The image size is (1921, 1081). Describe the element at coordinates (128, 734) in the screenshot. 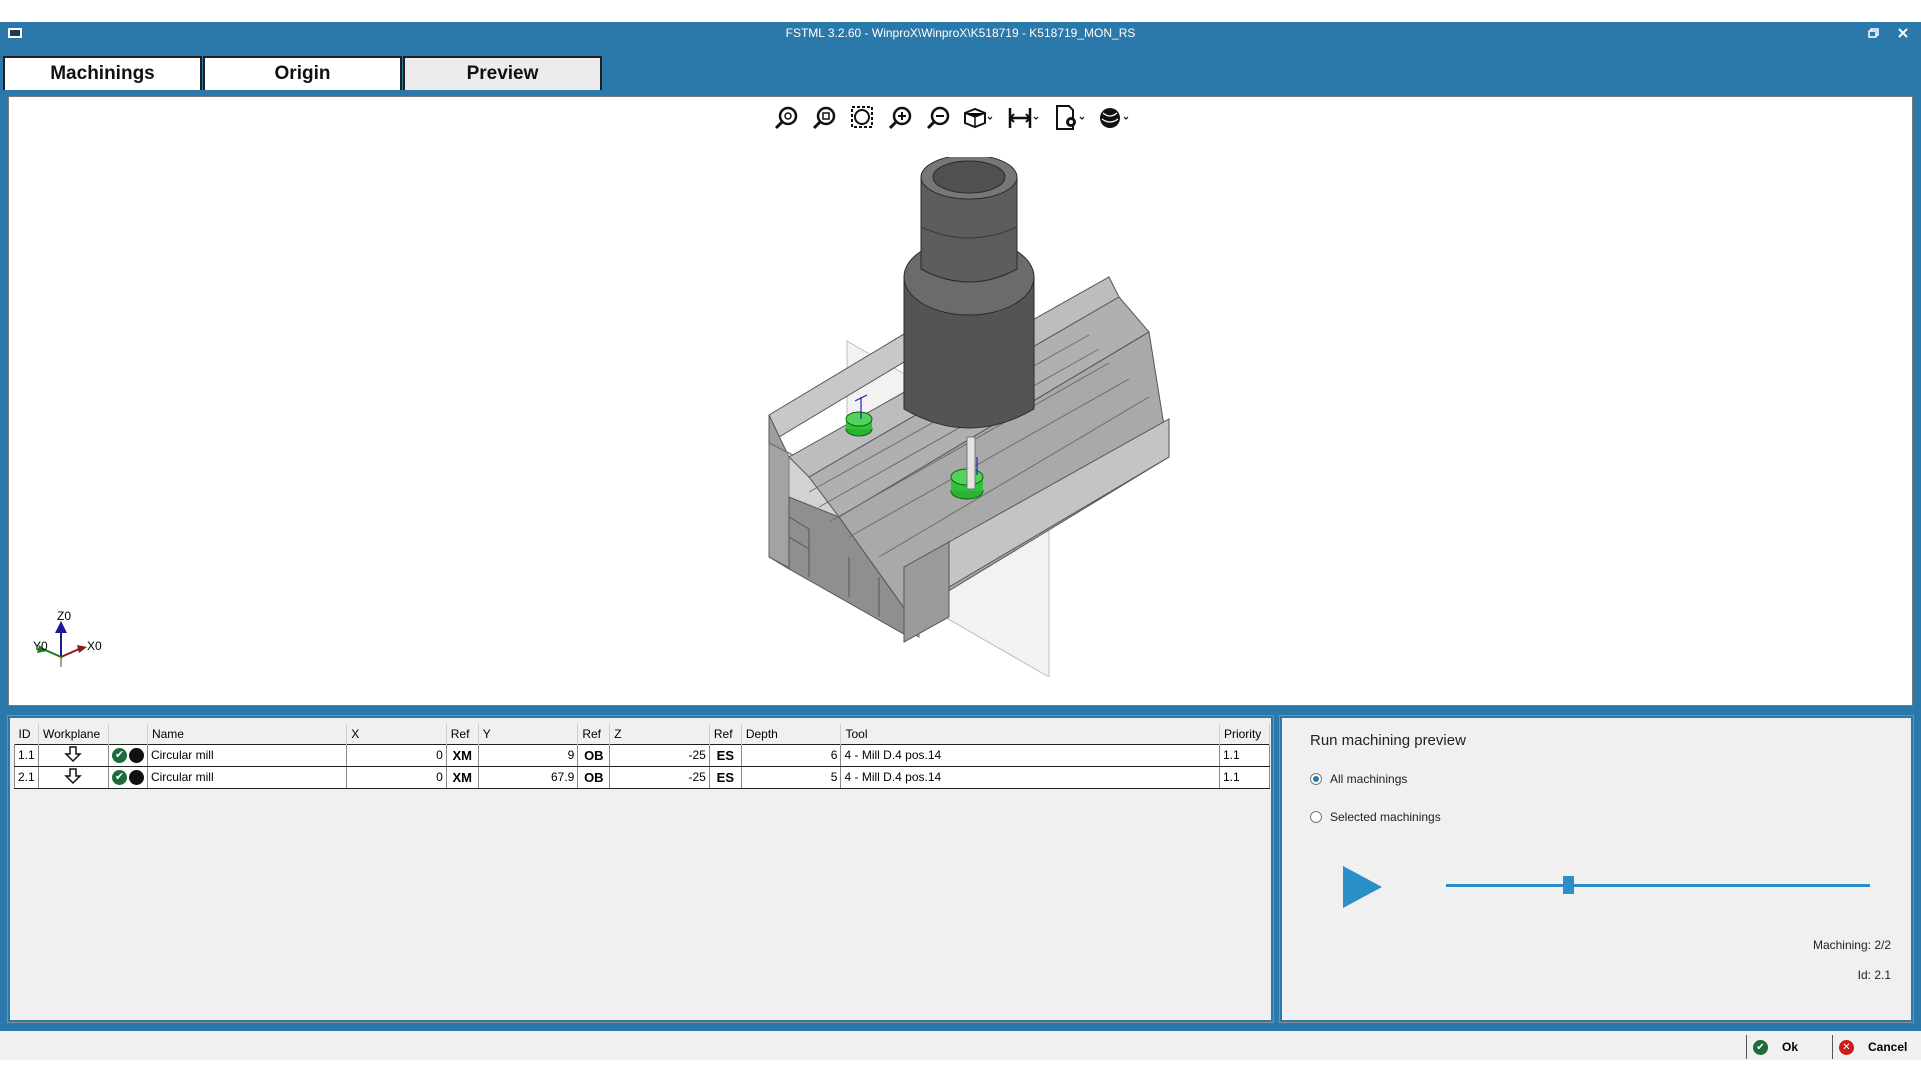

I see `col-state` at that location.